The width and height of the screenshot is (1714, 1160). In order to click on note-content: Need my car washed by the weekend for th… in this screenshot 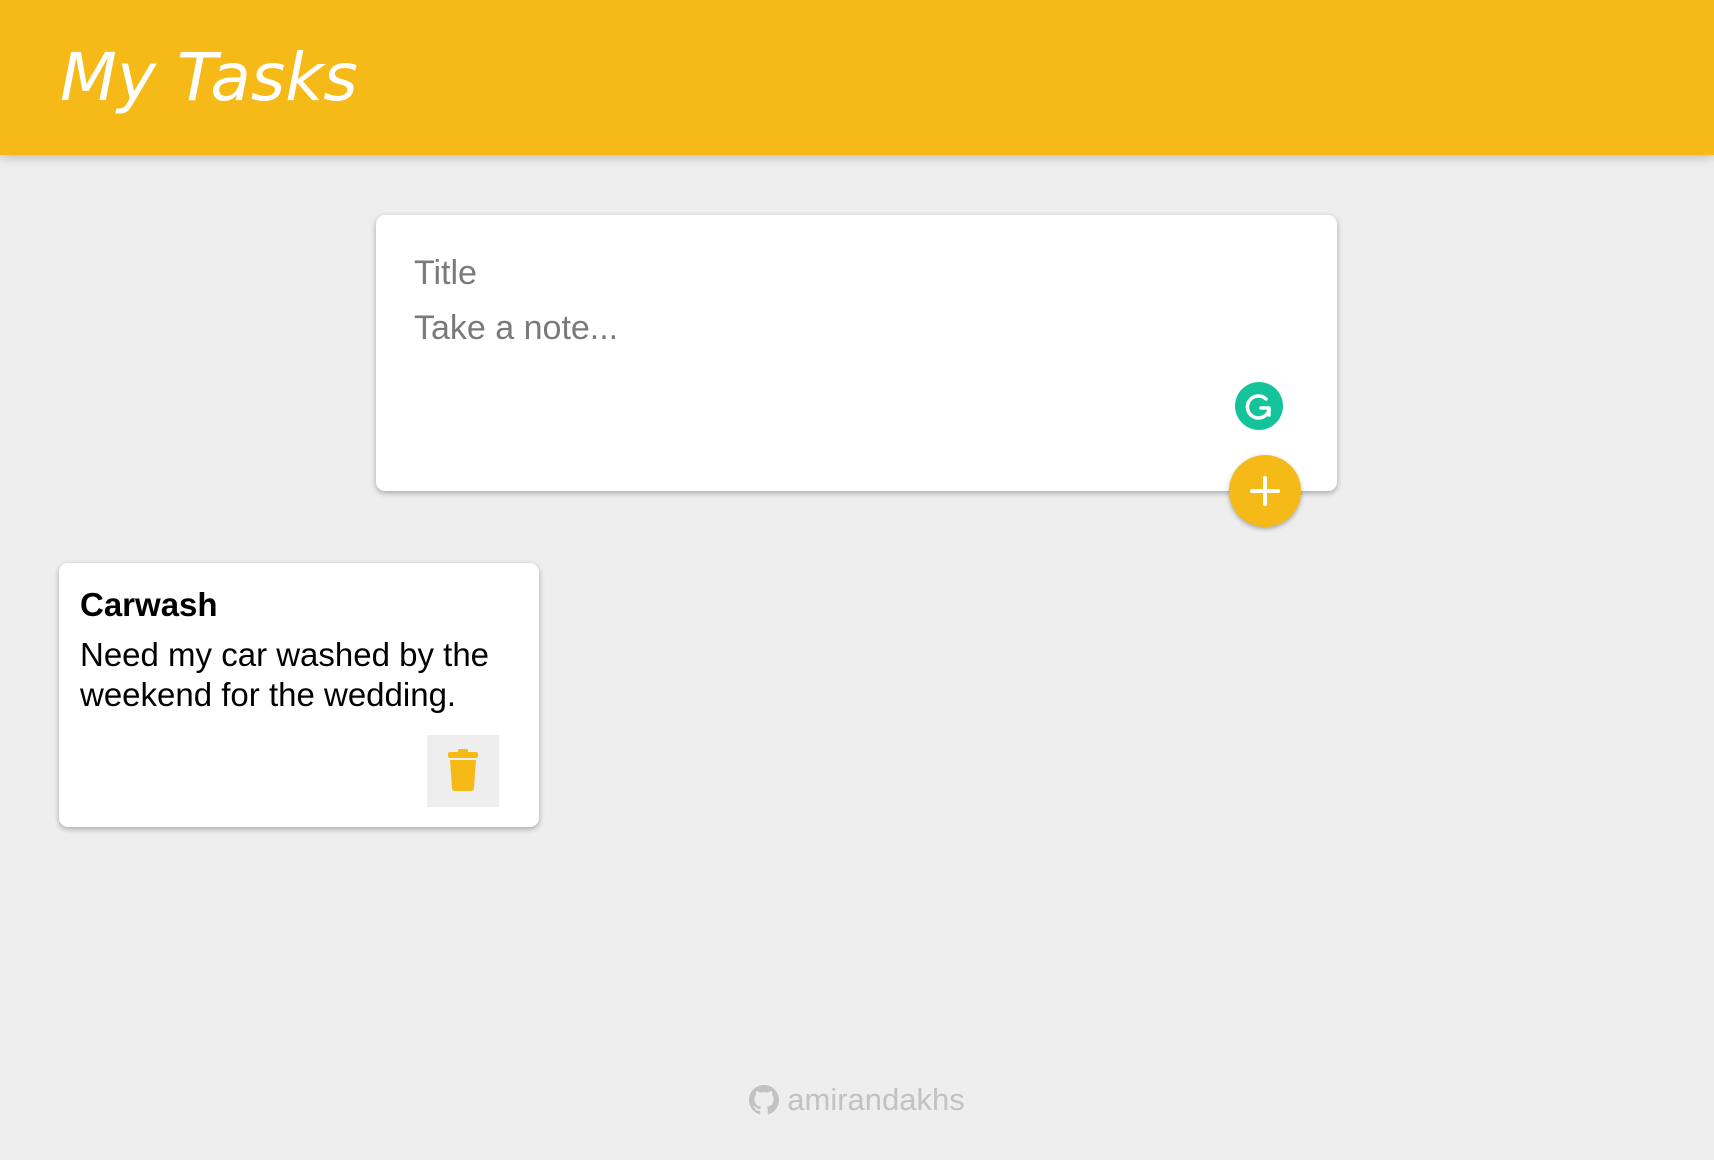, I will do `click(285, 674)`.